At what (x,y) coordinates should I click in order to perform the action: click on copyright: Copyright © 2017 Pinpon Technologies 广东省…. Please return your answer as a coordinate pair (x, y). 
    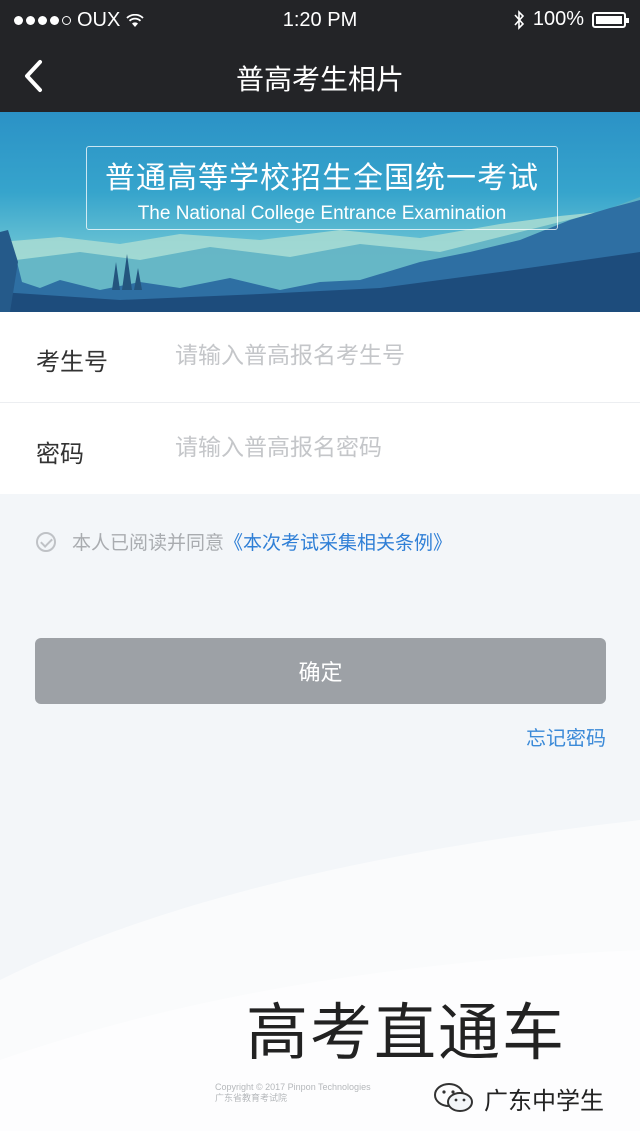
    Looking at the image, I should click on (293, 1093).